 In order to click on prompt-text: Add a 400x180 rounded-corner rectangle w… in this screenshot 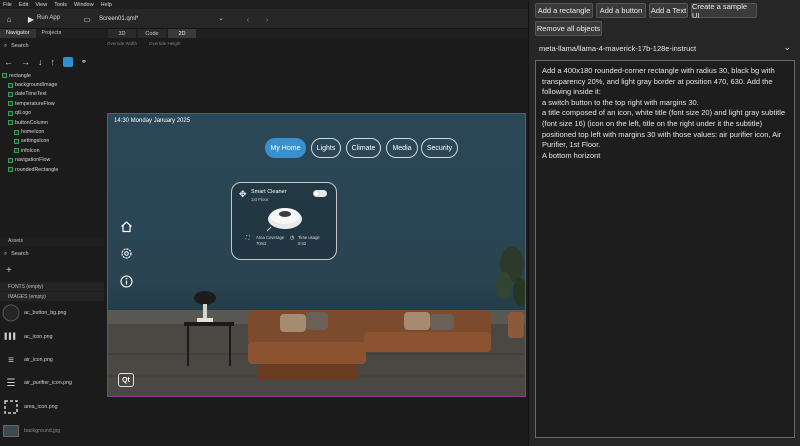, I will do `click(664, 113)`.